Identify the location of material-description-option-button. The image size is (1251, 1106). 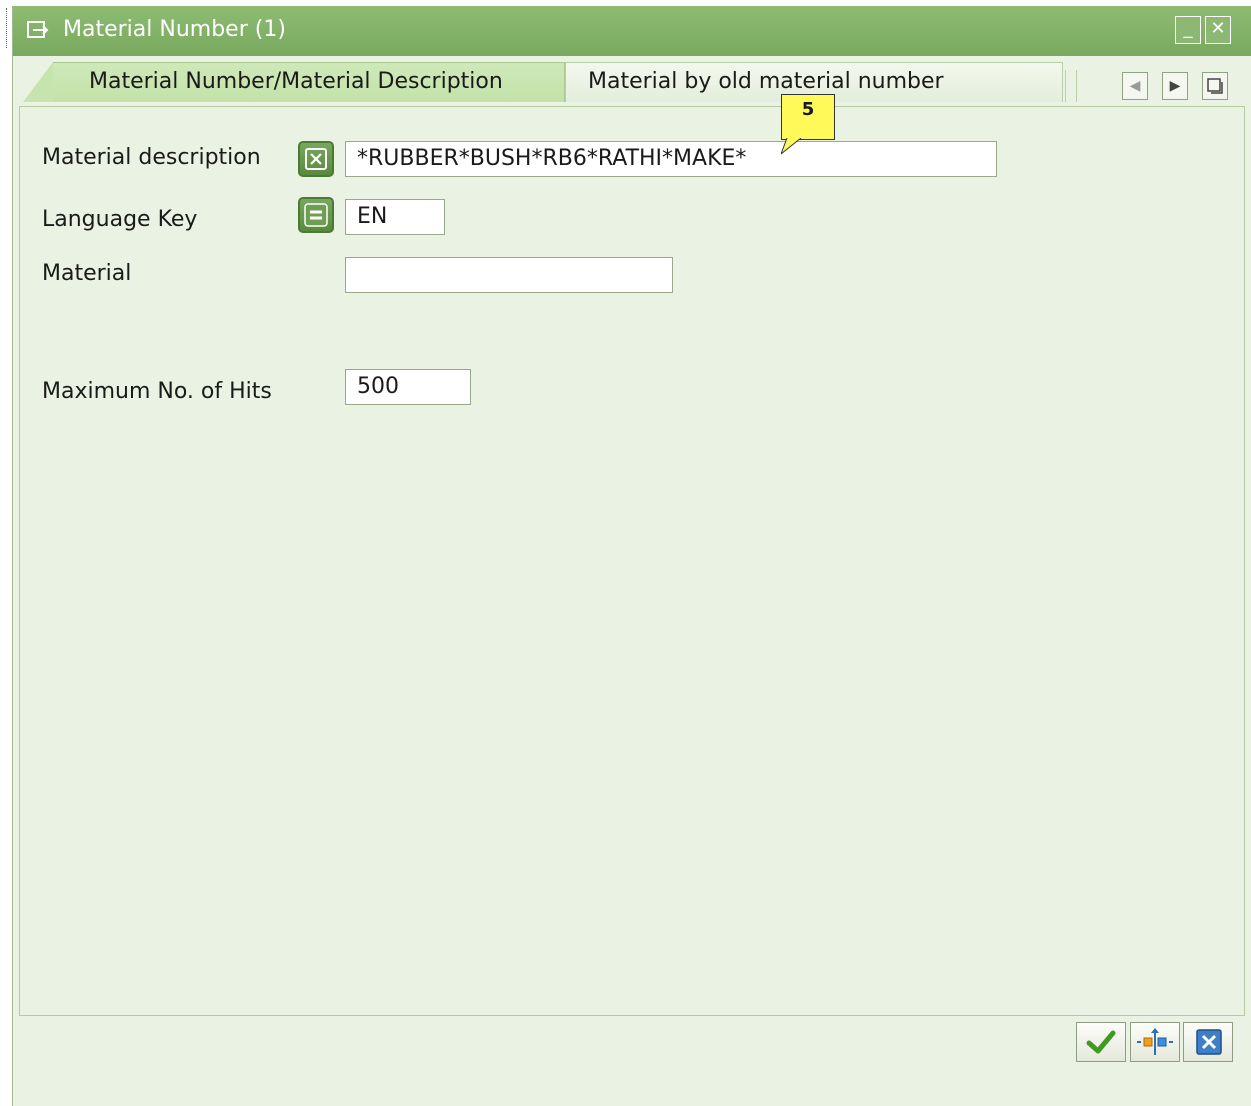
(316, 159).